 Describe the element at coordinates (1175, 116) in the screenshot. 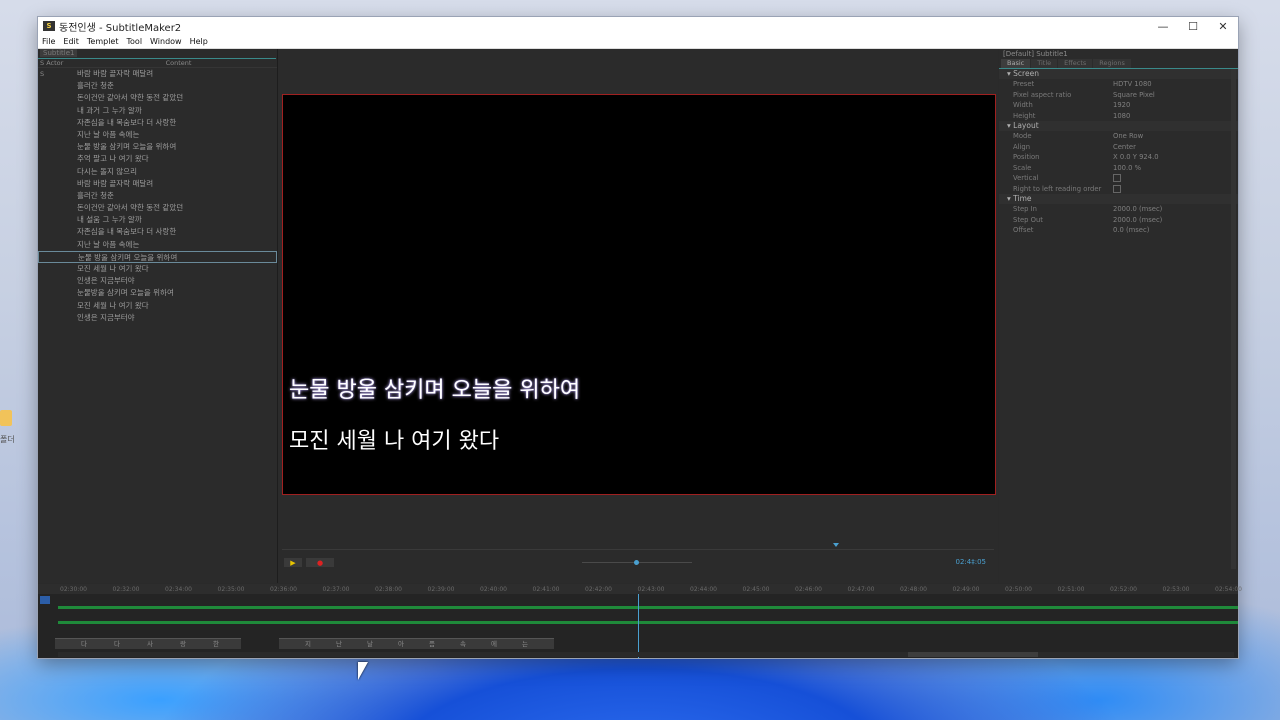

I see `property-value: 1080` at that location.